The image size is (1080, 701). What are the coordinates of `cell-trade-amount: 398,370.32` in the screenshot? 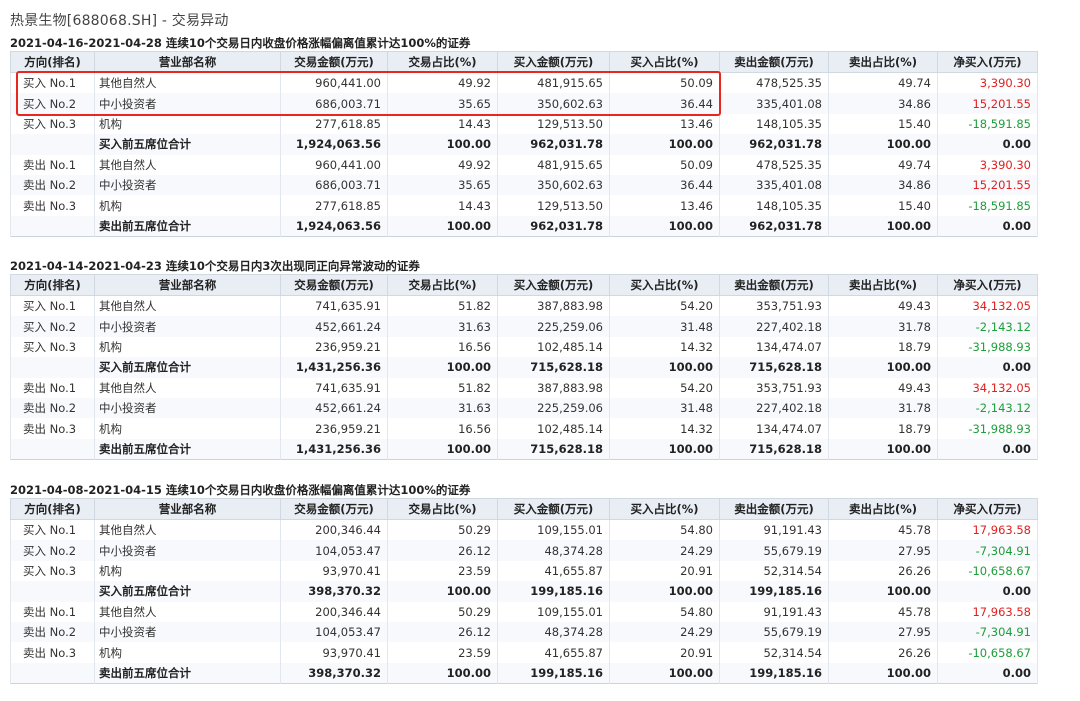 It's located at (334, 673).